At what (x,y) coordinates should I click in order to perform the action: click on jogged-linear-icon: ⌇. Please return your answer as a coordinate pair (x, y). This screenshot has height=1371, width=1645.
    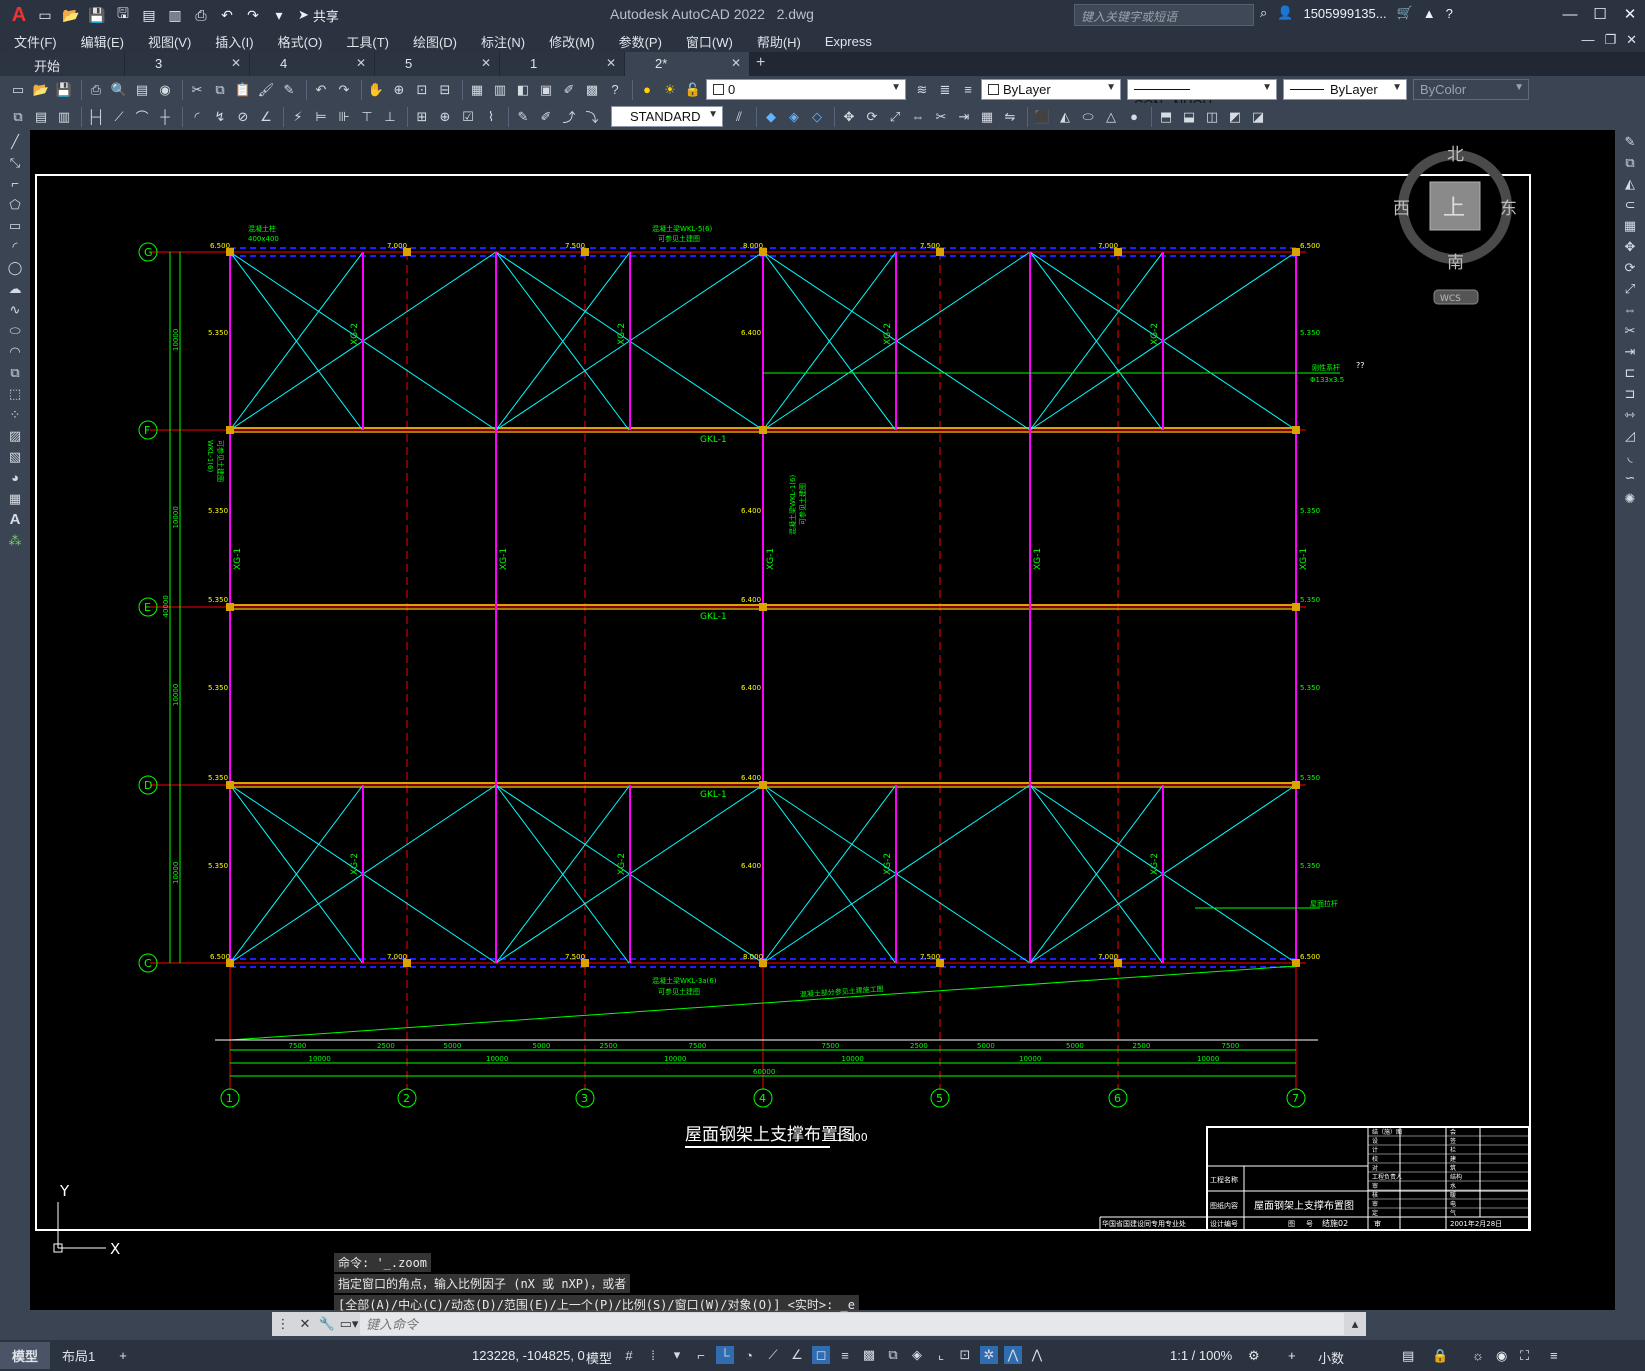
    Looking at the image, I should click on (491, 117).